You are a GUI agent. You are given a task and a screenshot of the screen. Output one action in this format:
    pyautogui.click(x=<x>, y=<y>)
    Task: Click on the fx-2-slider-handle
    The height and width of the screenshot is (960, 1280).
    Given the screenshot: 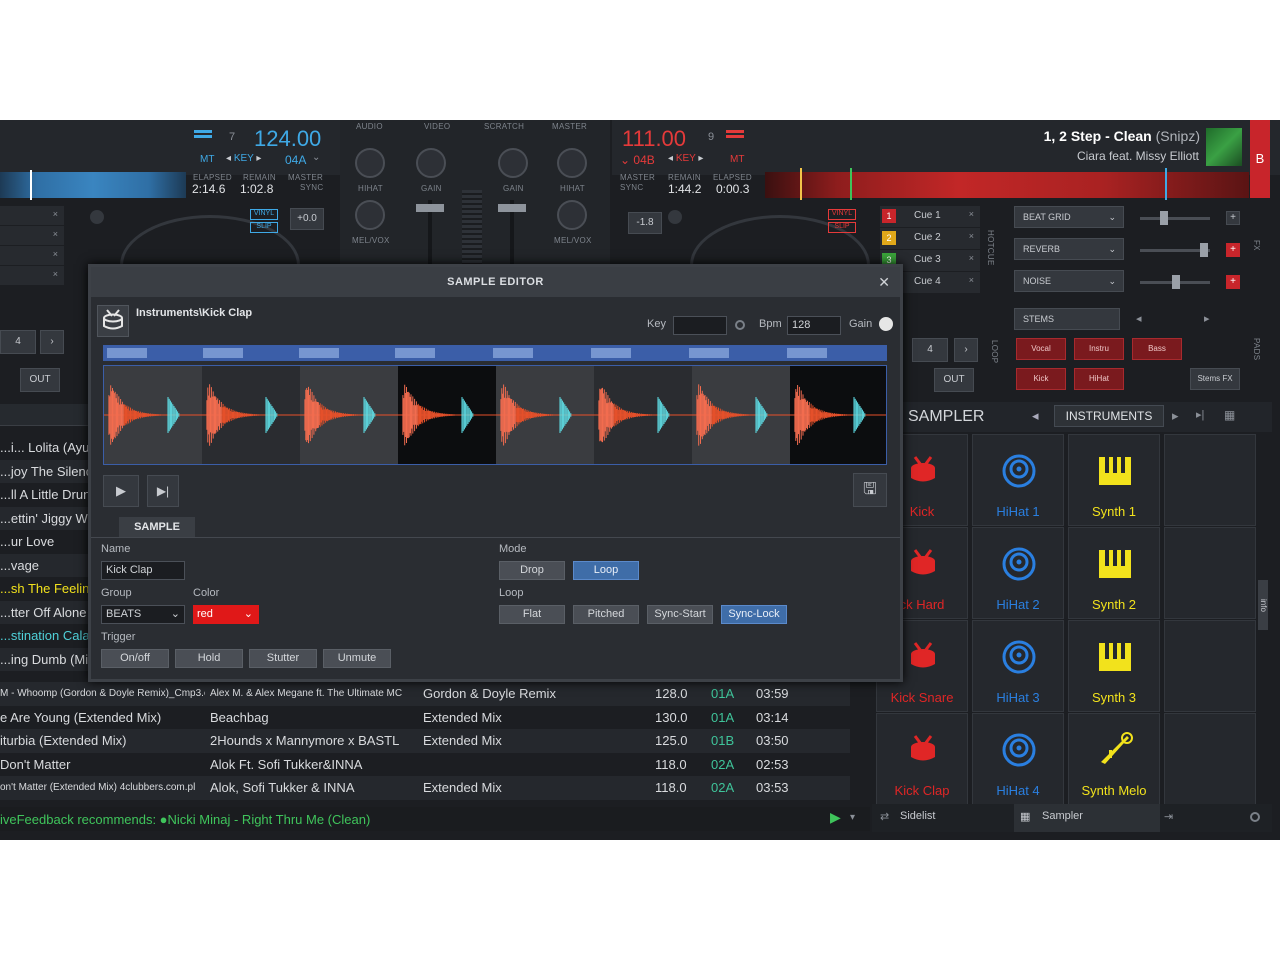 What is the action you would take?
    pyautogui.click(x=1204, y=250)
    